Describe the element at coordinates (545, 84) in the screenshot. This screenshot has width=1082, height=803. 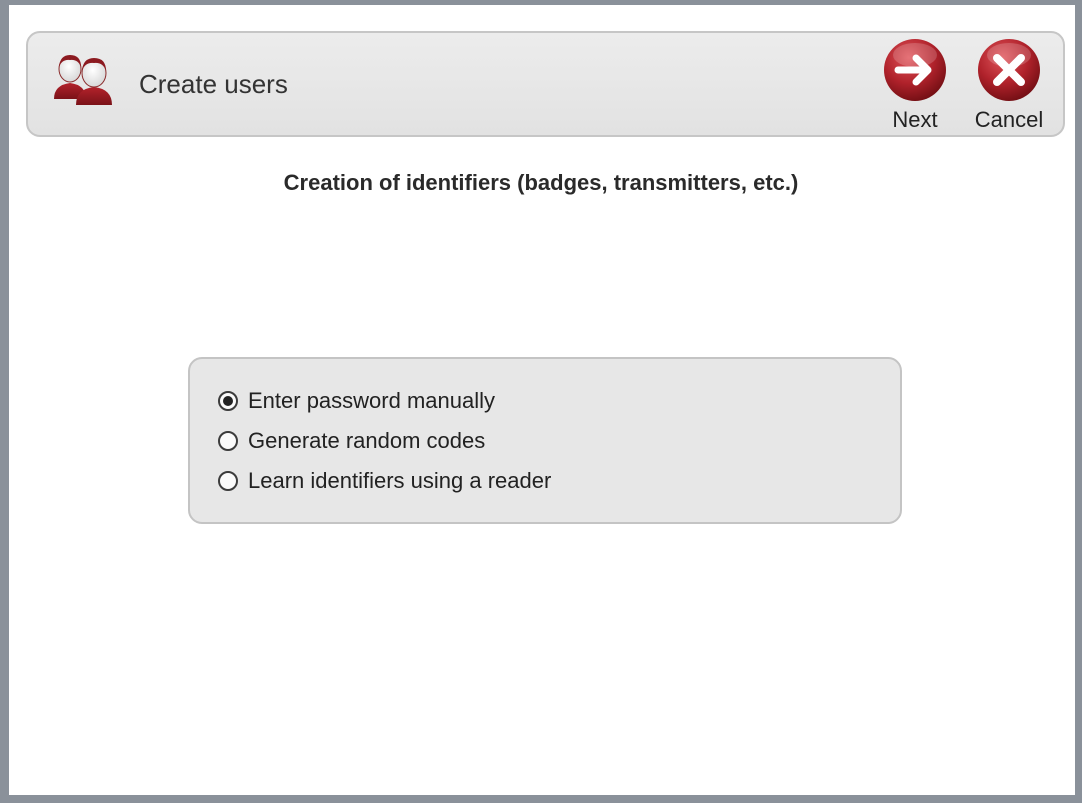
I see `toolbar: Create users Next Cancel` at that location.